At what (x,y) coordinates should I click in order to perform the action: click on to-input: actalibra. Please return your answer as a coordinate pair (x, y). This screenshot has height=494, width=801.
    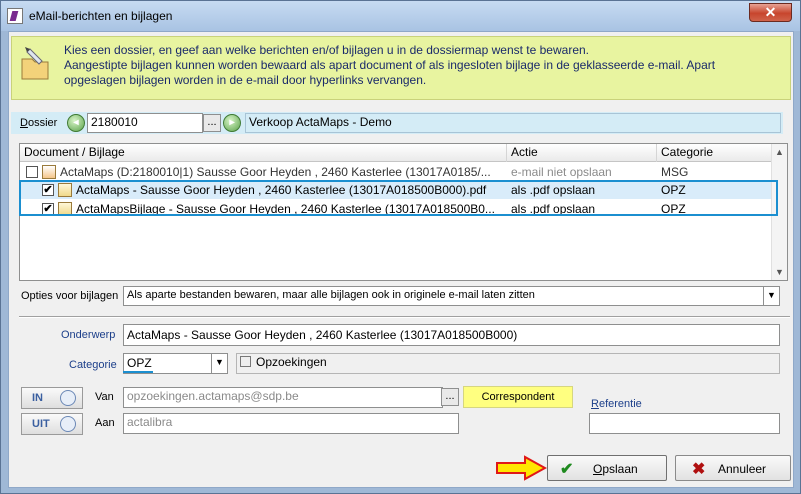
    Looking at the image, I should click on (291, 423).